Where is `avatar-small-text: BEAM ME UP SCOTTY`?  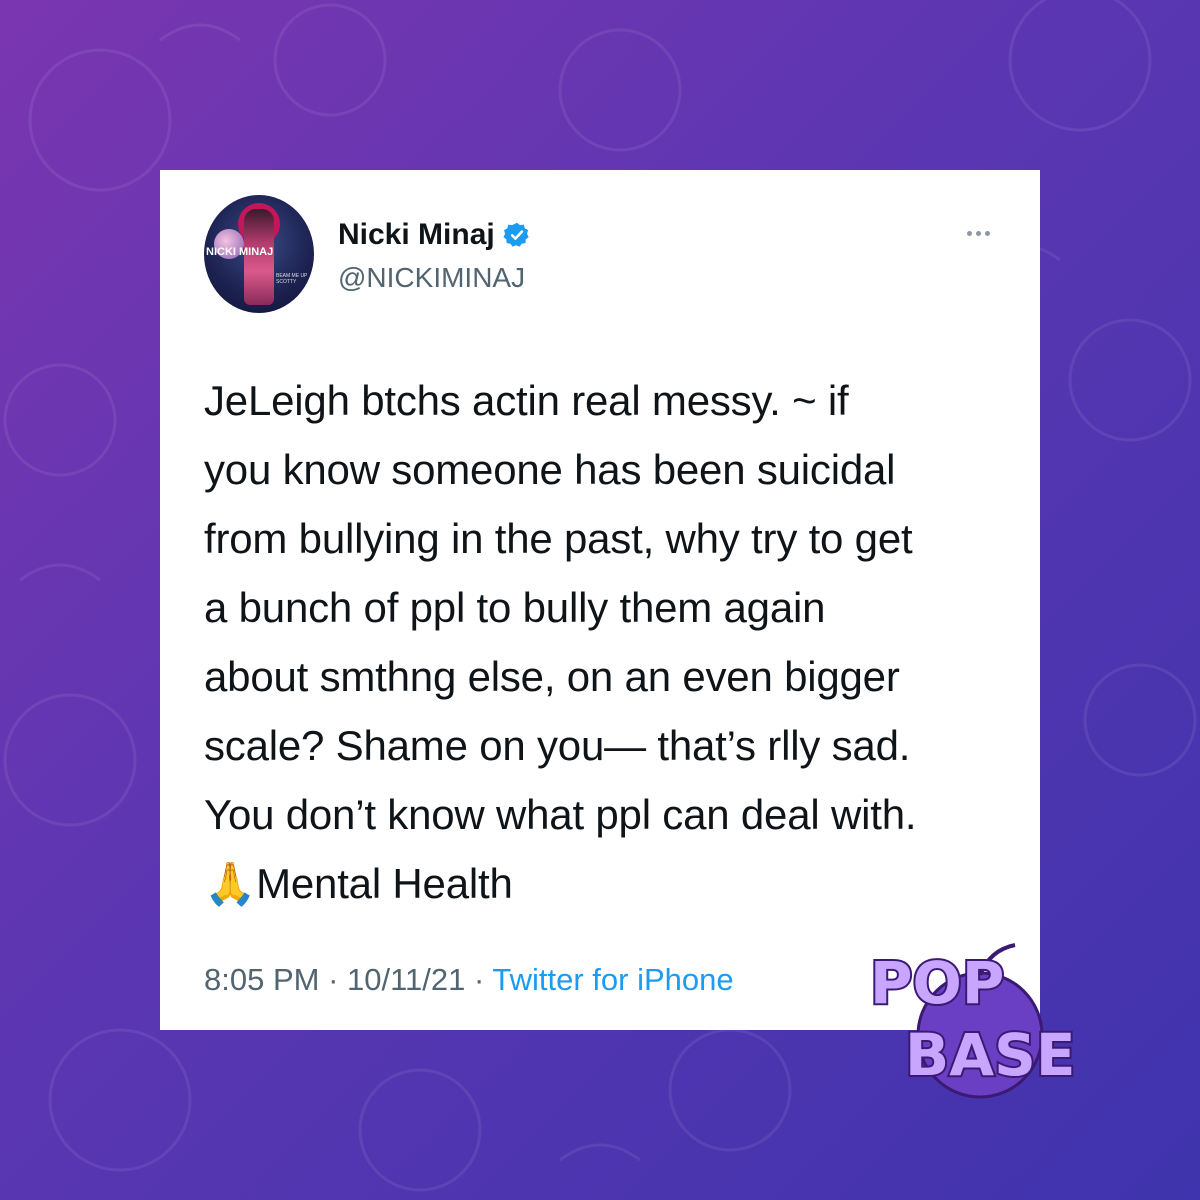 avatar-small-text: BEAM ME UP SCOTTY is located at coordinates (292, 279).